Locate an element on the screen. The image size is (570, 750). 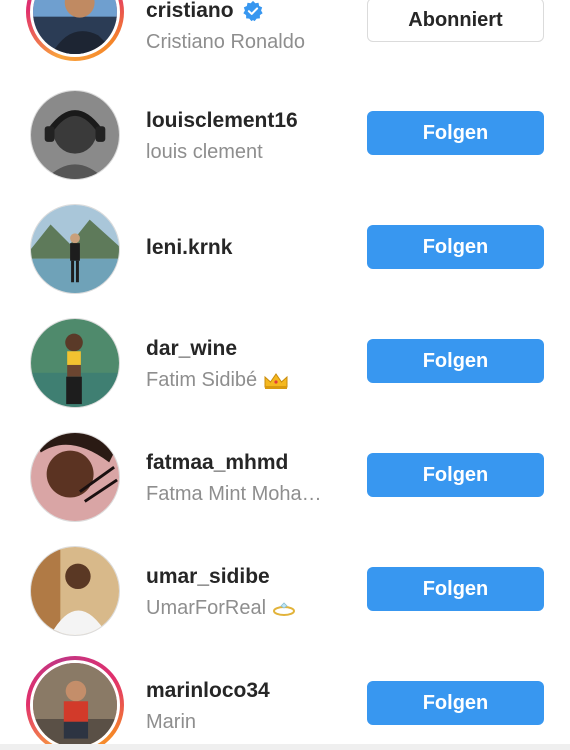
account-row-cristiano: cristiano Cristiano Ronaldo Abonniert is located at coordinates (285, 34).